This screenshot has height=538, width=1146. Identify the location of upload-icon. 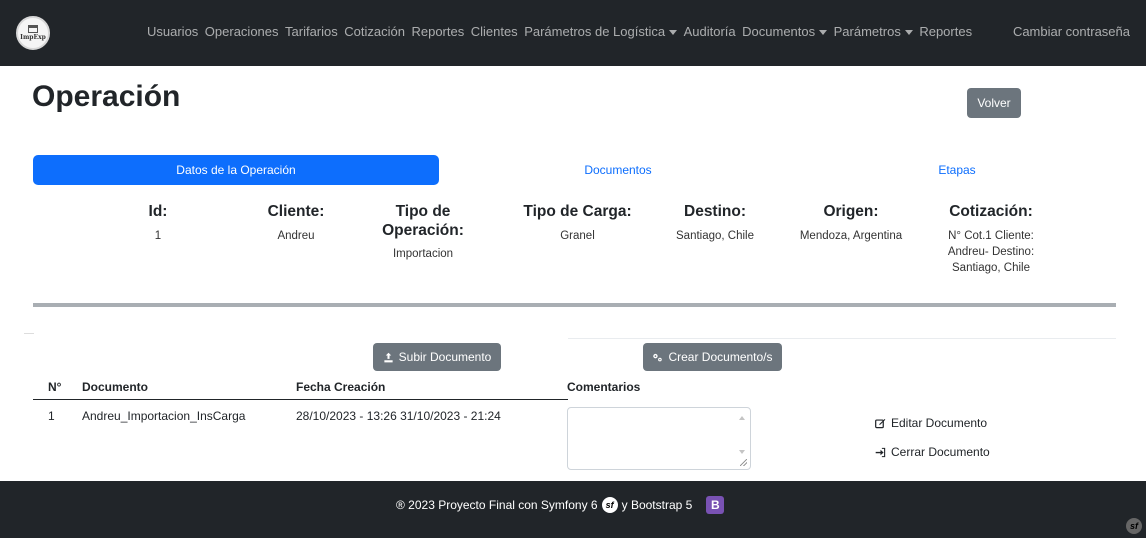
(388, 357).